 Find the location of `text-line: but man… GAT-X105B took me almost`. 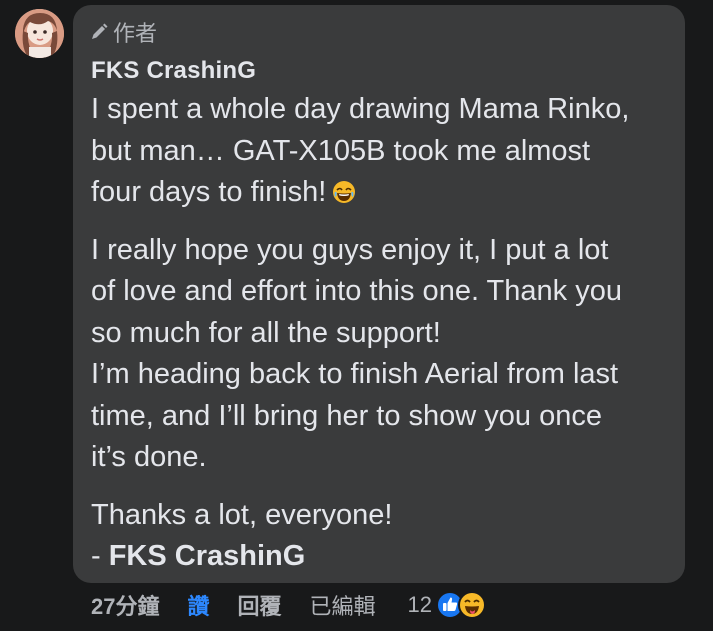

text-line: but man… GAT-X105B took me almost is located at coordinates (341, 150).